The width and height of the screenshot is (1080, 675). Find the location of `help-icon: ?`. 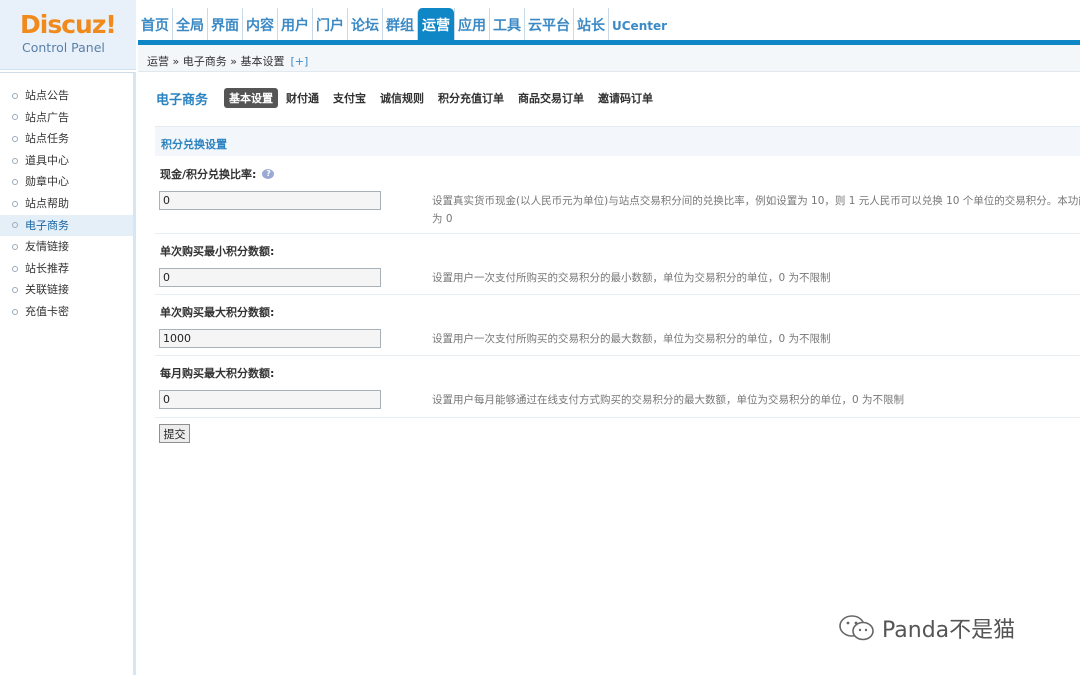

help-icon: ? is located at coordinates (268, 174).